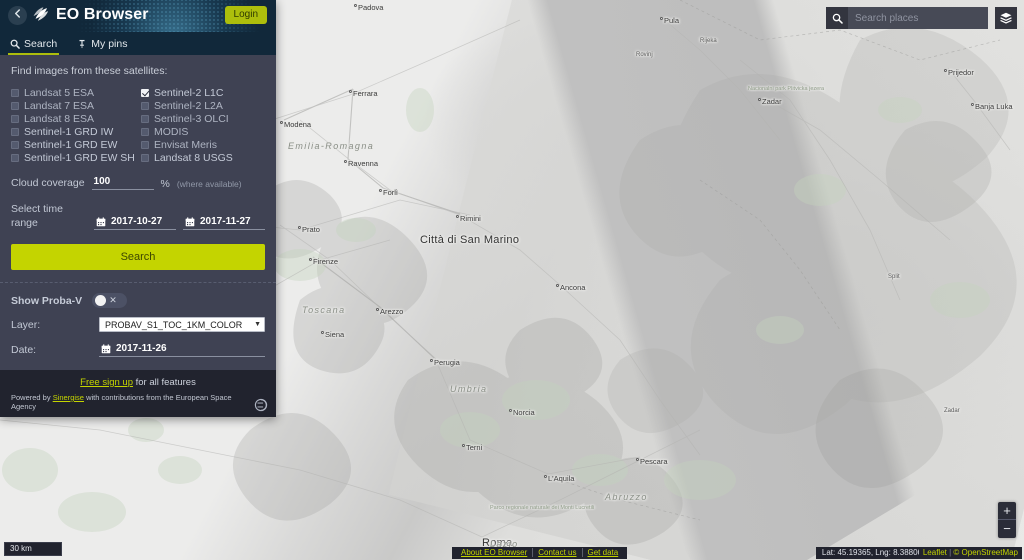 This screenshot has height=560, width=1024. I want to click on satellite-checkbox-sentinel-2-l2a: Sentinel-2 L2A, so click(203, 105).